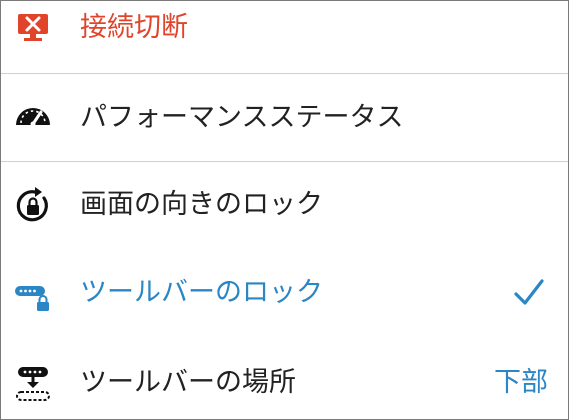 This screenshot has width=569, height=420. Describe the element at coordinates (33, 117) in the screenshot. I see `speedometer-icon` at that location.